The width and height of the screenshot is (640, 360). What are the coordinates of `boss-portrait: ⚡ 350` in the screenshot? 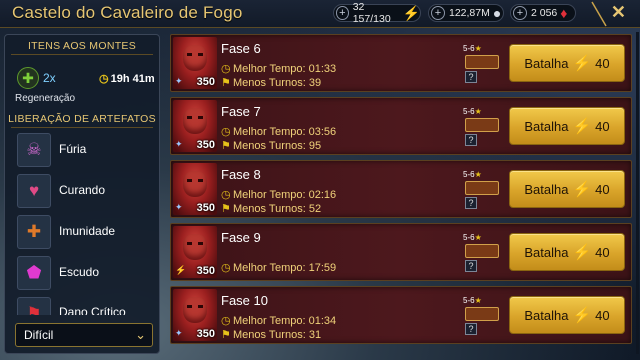 It's located at (195, 252).